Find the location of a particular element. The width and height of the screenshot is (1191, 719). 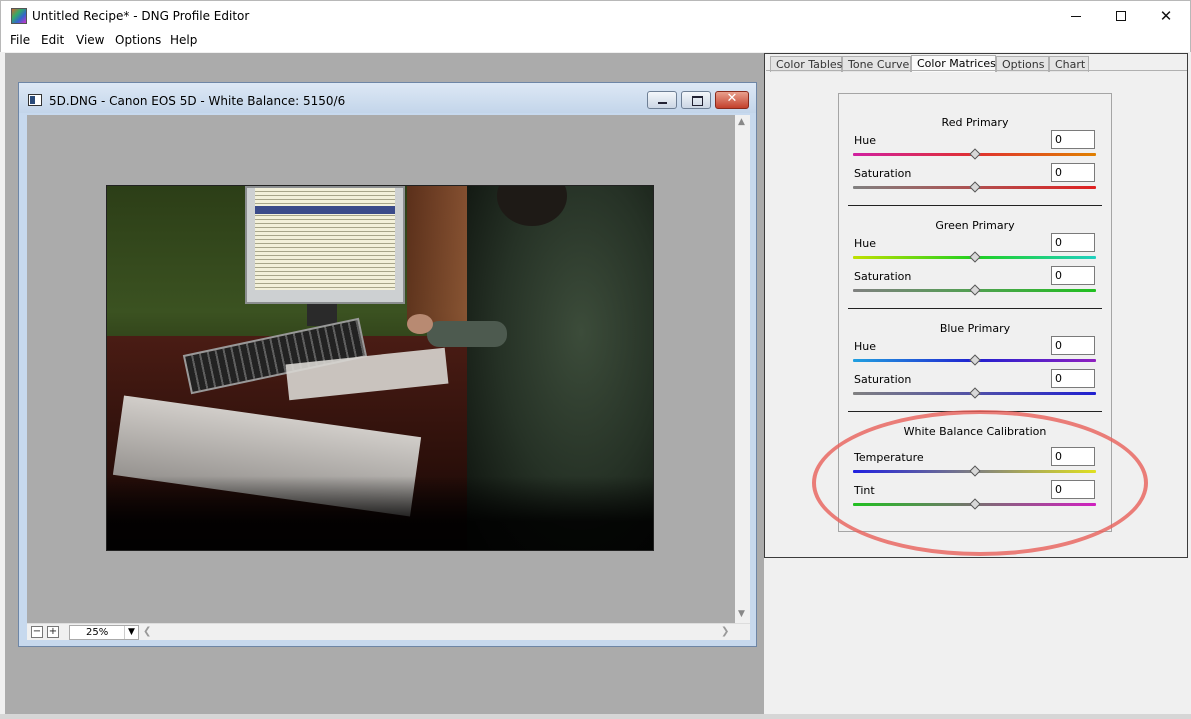

blue-saturation-input: 0 is located at coordinates (1073, 378).